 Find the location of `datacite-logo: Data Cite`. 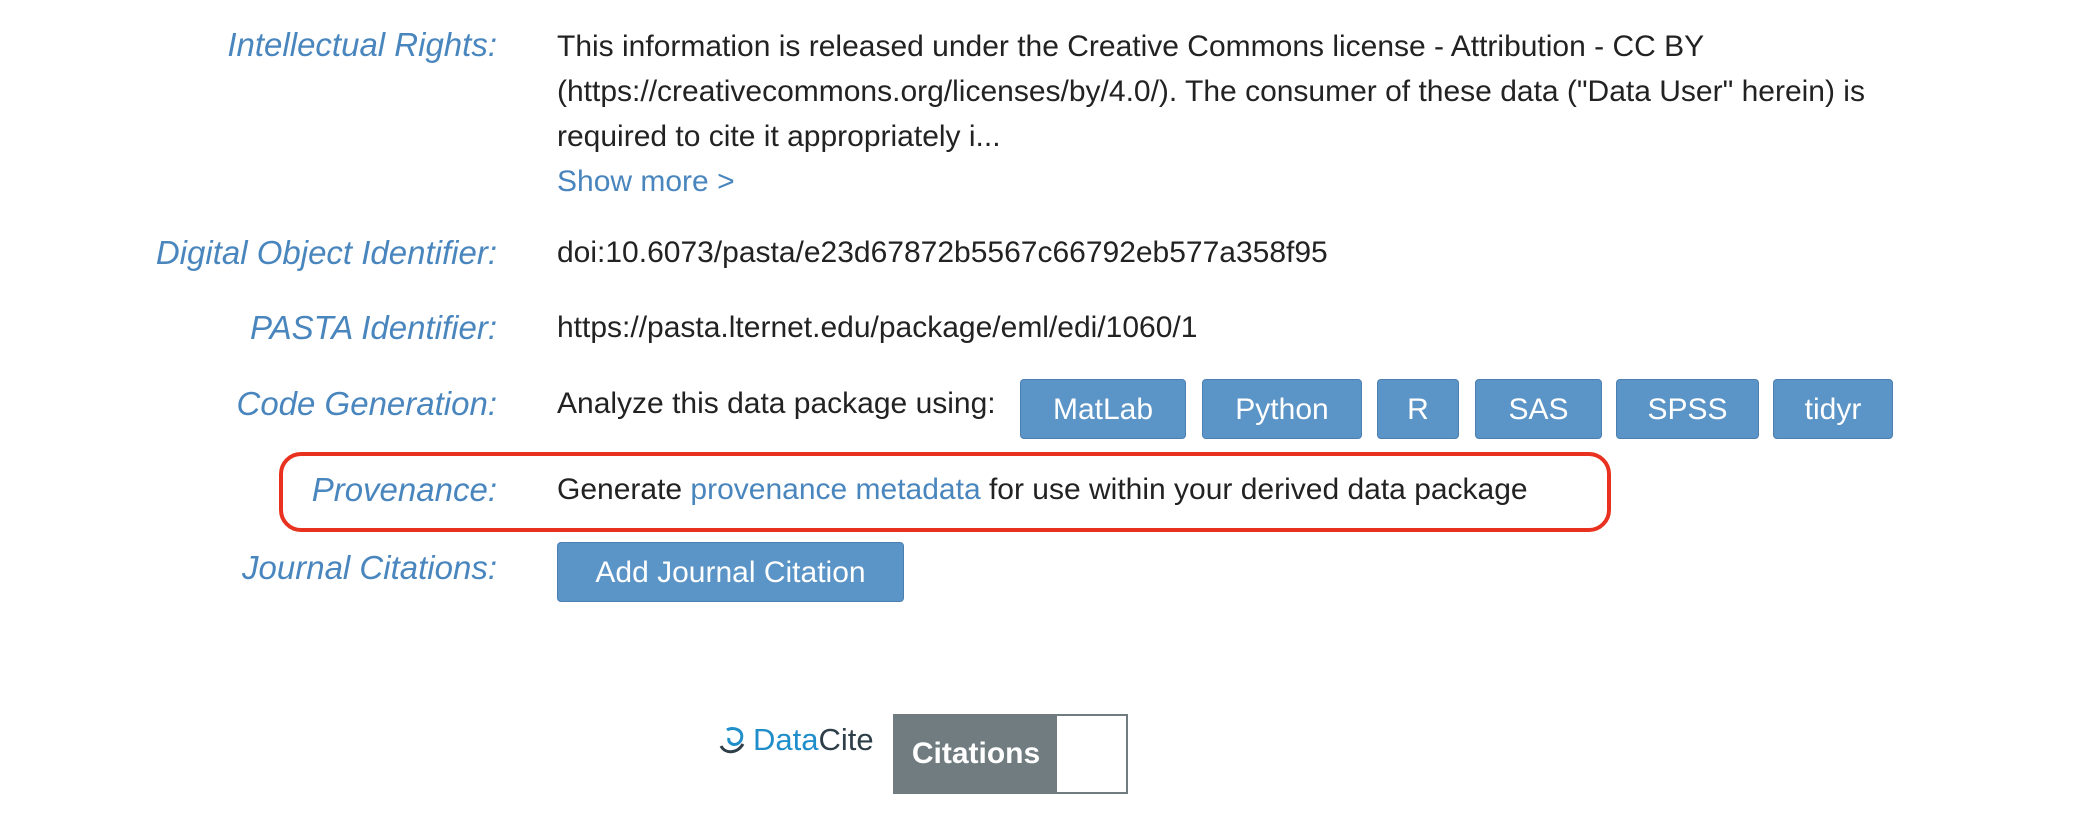

datacite-logo: Data Cite is located at coordinates (795, 740).